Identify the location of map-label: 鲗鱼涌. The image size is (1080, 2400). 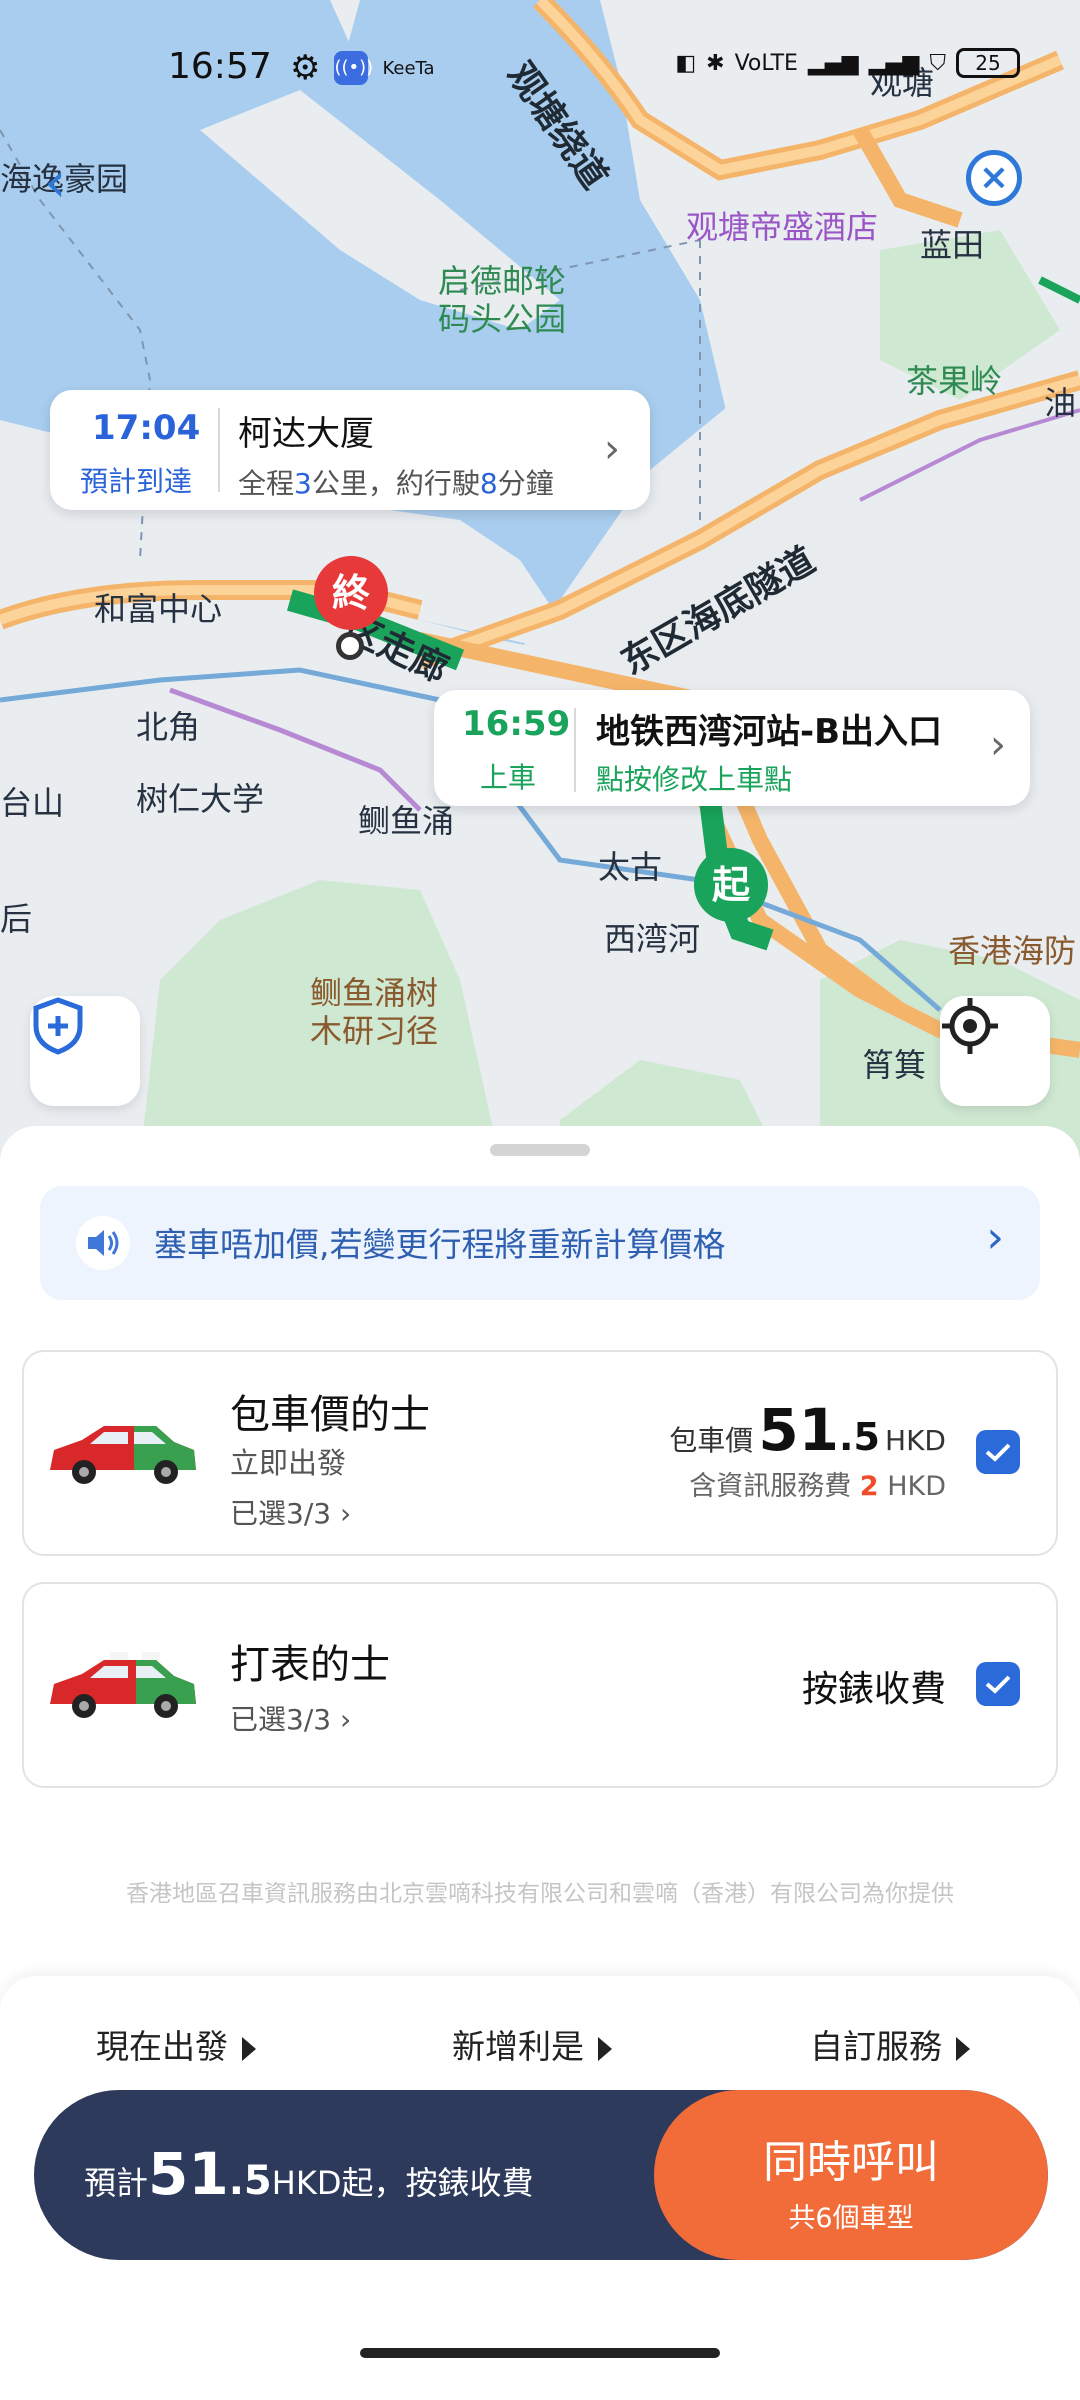
(406, 821).